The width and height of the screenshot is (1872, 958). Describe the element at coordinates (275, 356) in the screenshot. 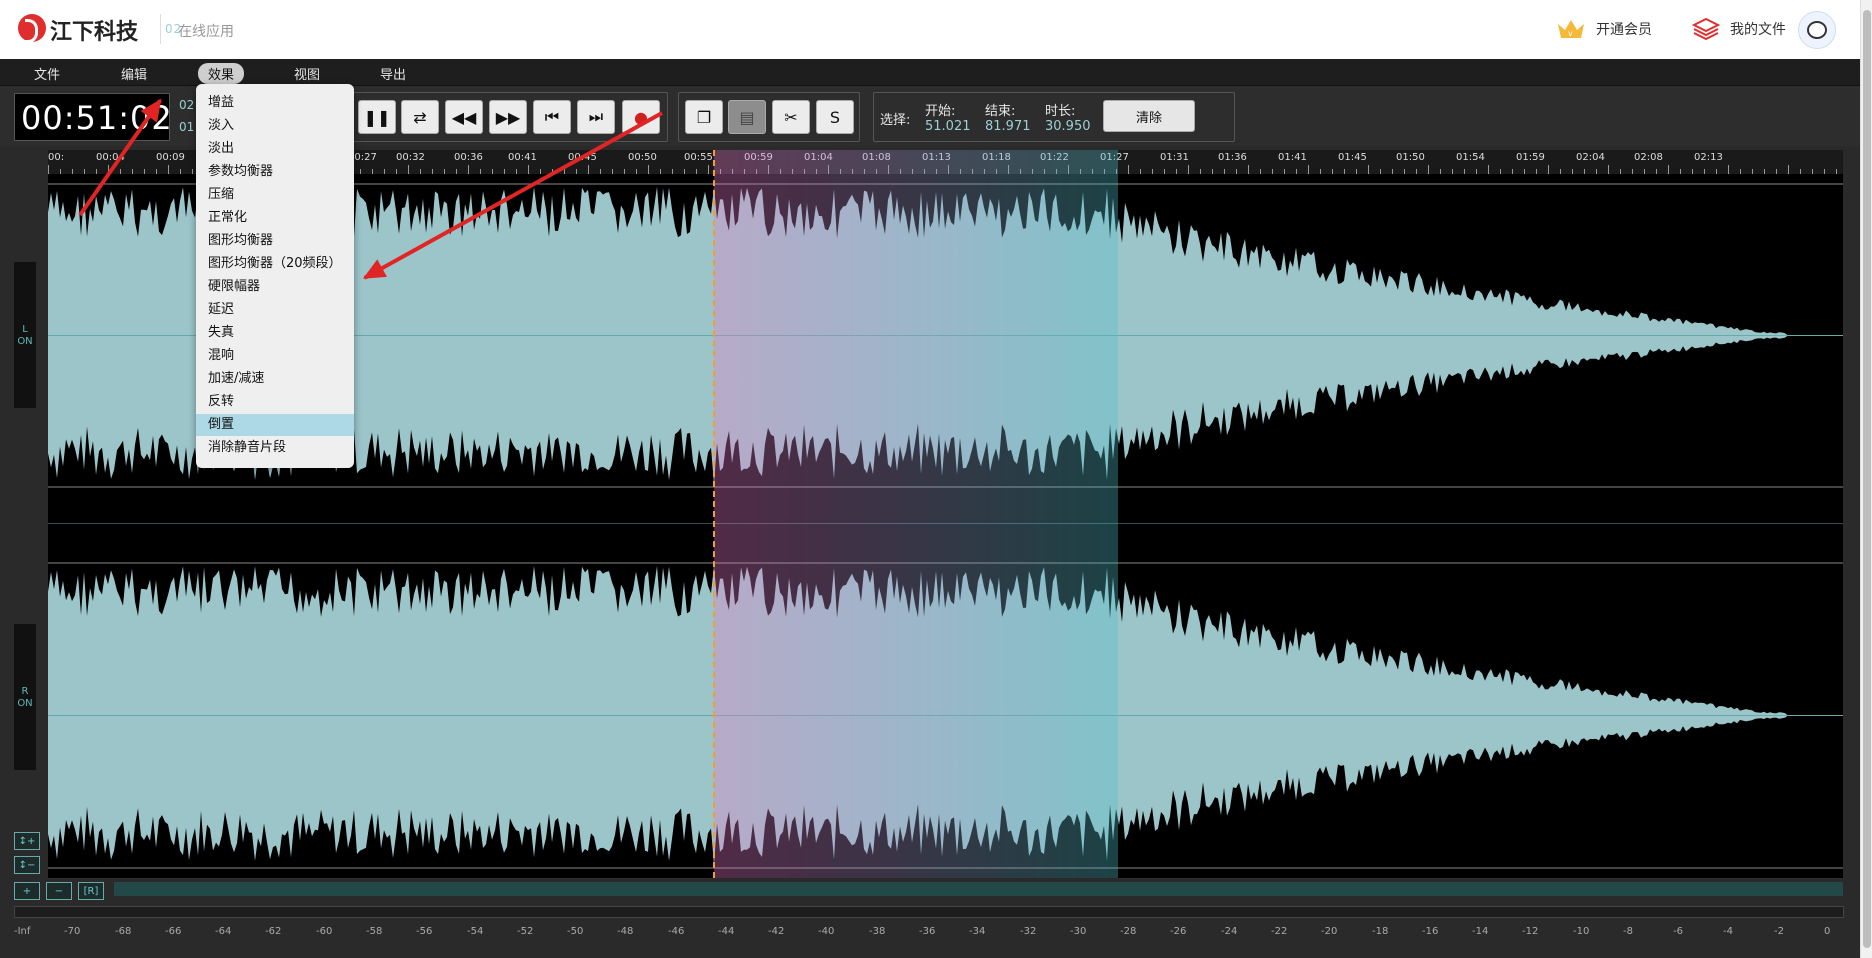

I see `effect-reverb: 混响` at that location.